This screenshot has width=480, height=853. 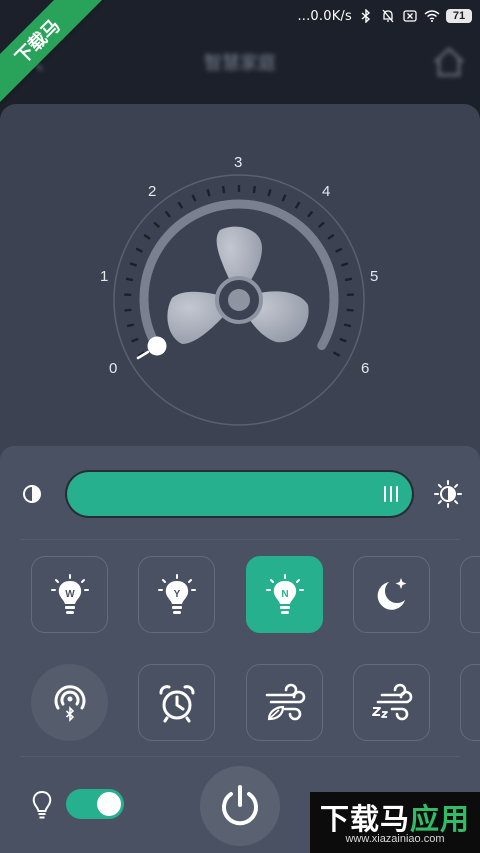 I want to click on brightness-slider-fill, so click(x=239, y=494).